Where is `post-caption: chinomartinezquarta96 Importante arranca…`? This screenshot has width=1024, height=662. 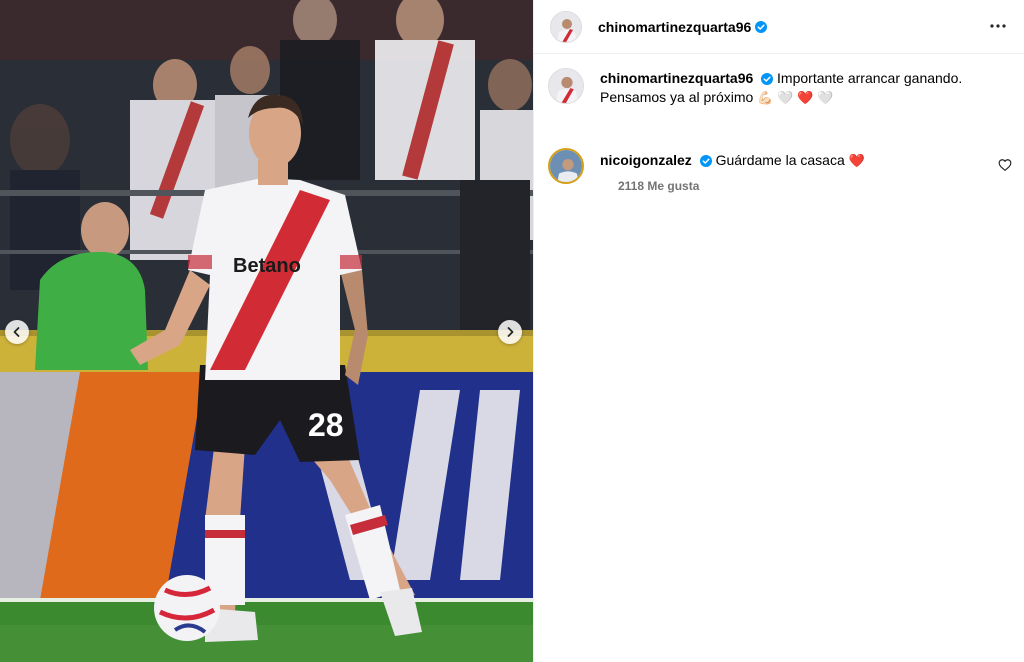 post-caption: chinomartinezquarta96 Importante arranca… is located at coordinates (755, 88).